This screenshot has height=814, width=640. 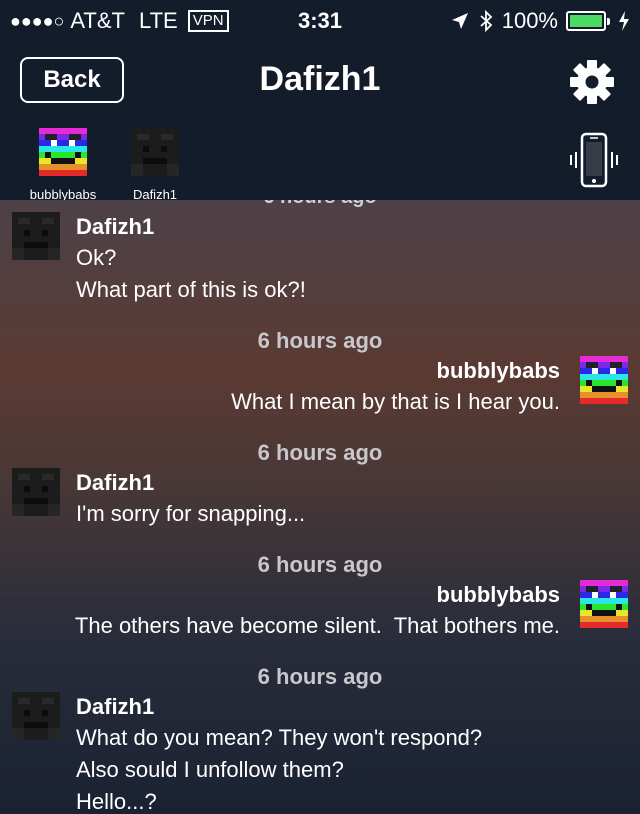 What do you see at coordinates (624, 21) in the screenshot?
I see `charging-bolt-icon` at bounding box center [624, 21].